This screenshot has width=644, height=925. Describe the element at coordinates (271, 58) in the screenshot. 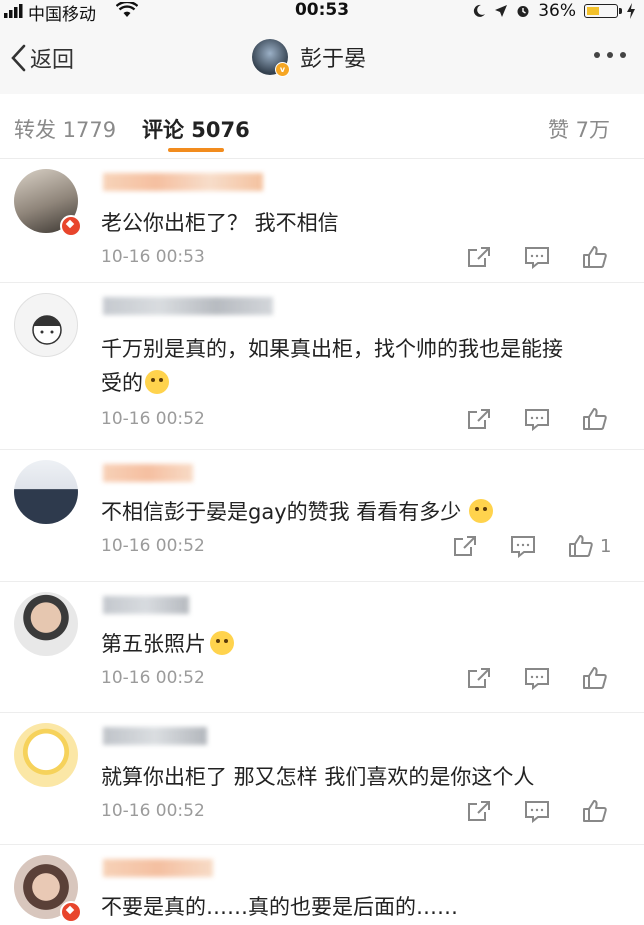

I see `avatar: v` at that location.